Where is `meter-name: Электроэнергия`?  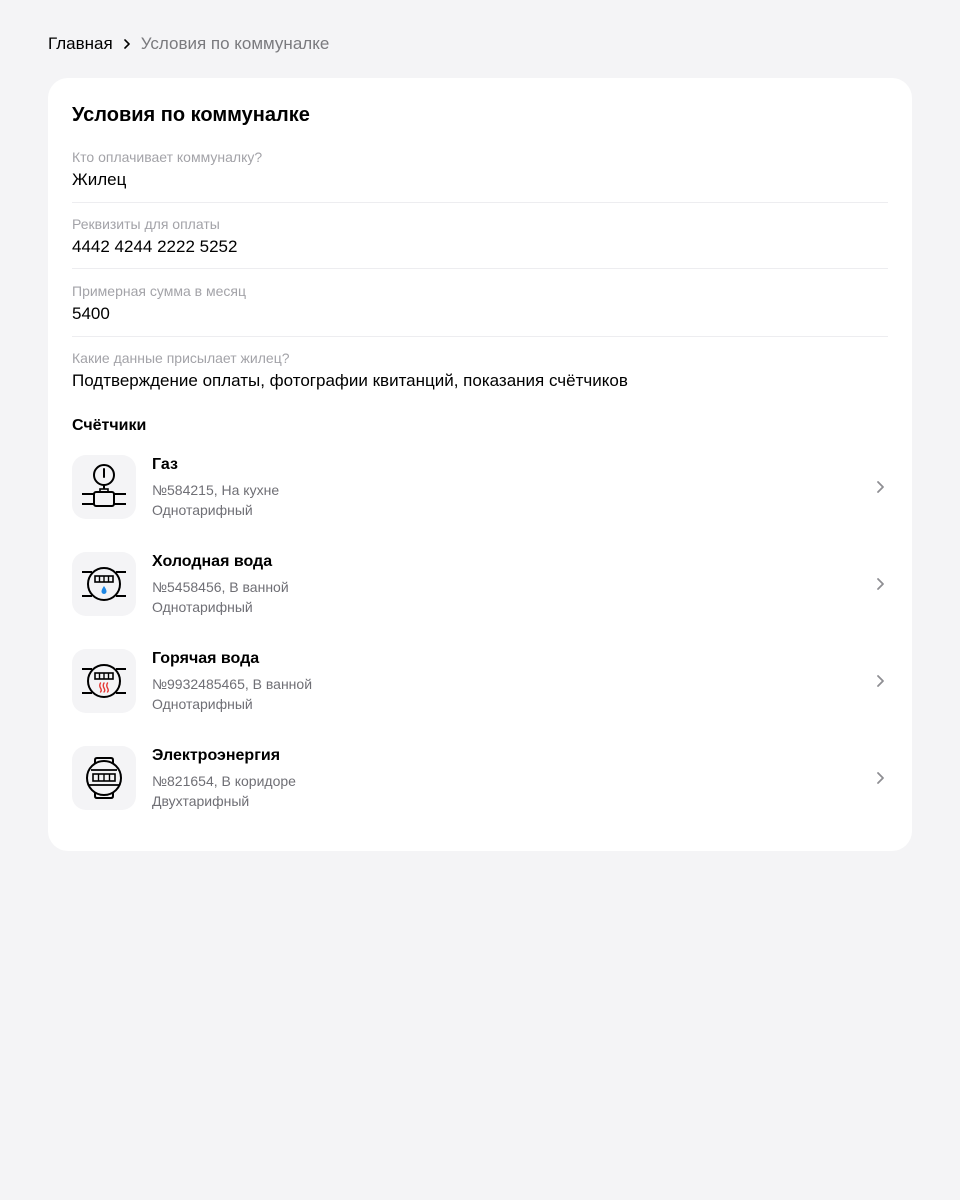 meter-name: Электроэнергия is located at coordinates (216, 755).